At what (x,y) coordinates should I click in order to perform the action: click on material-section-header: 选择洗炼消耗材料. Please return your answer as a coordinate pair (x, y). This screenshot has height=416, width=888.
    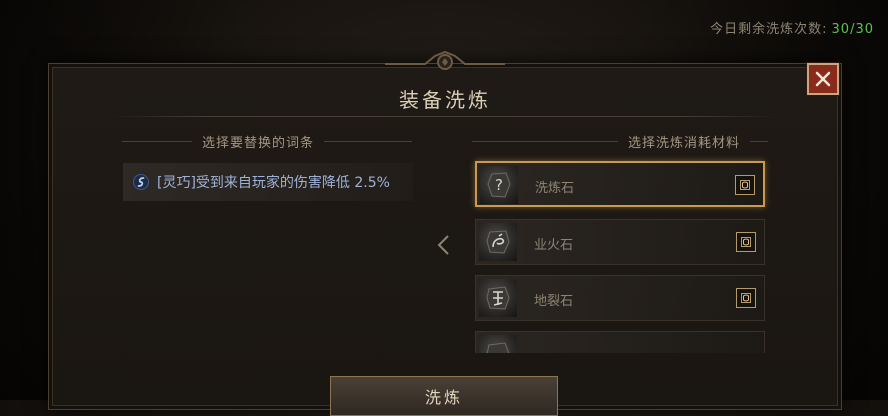
    Looking at the image, I should click on (620, 141).